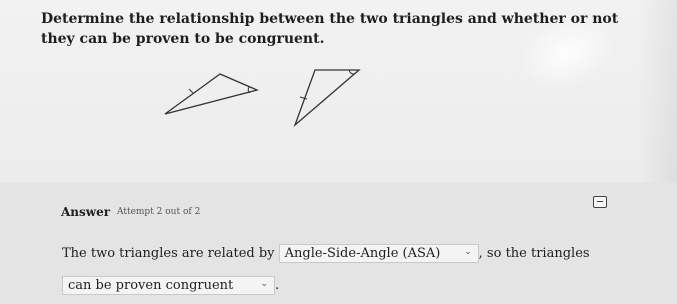  What do you see at coordinates (600, 202) in the screenshot?
I see `calculator-icon` at bounding box center [600, 202].